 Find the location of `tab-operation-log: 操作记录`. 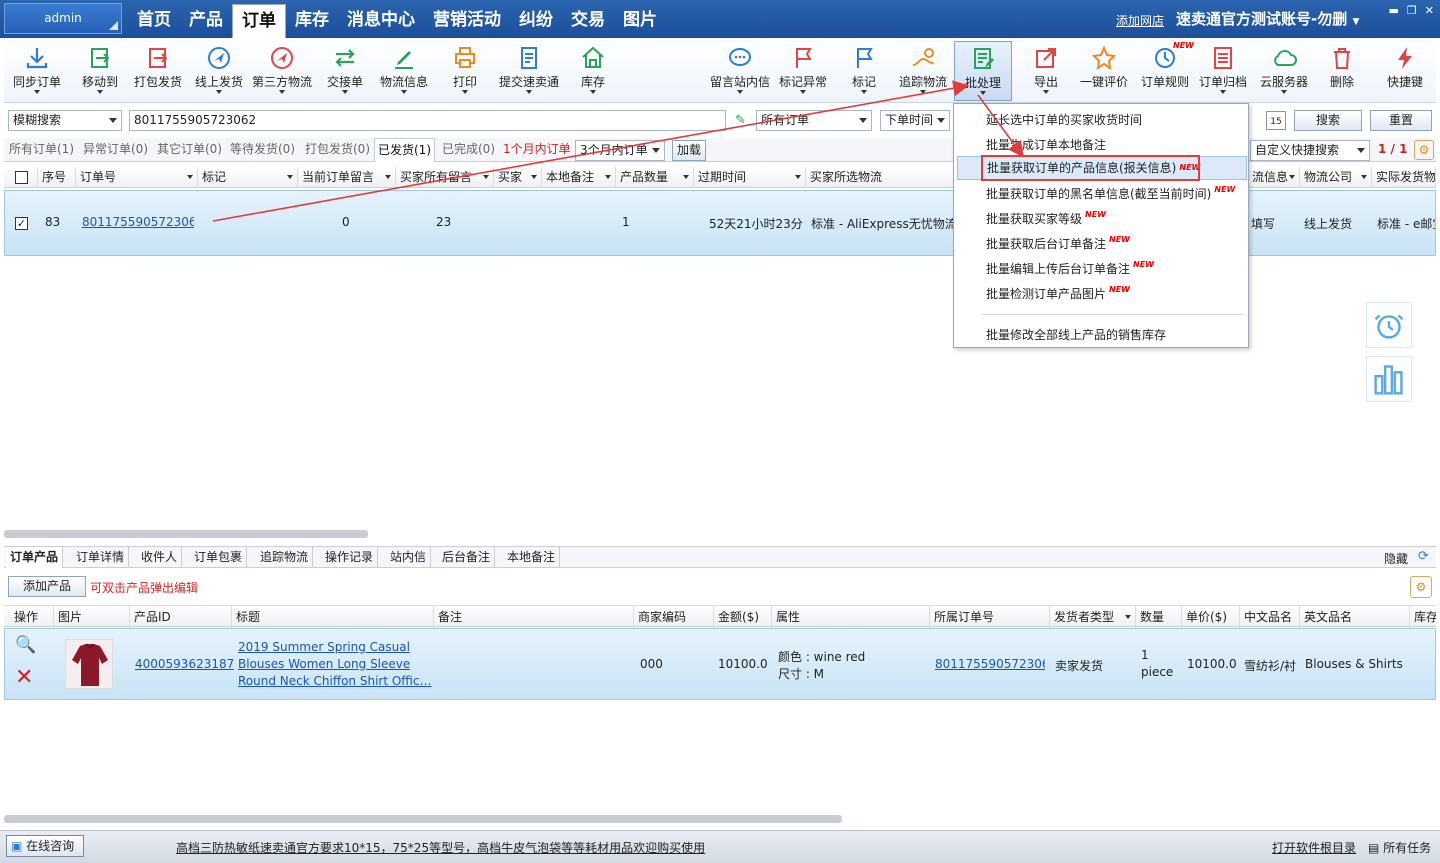

tab-operation-log: 操作记录 is located at coordinates (350, 557).